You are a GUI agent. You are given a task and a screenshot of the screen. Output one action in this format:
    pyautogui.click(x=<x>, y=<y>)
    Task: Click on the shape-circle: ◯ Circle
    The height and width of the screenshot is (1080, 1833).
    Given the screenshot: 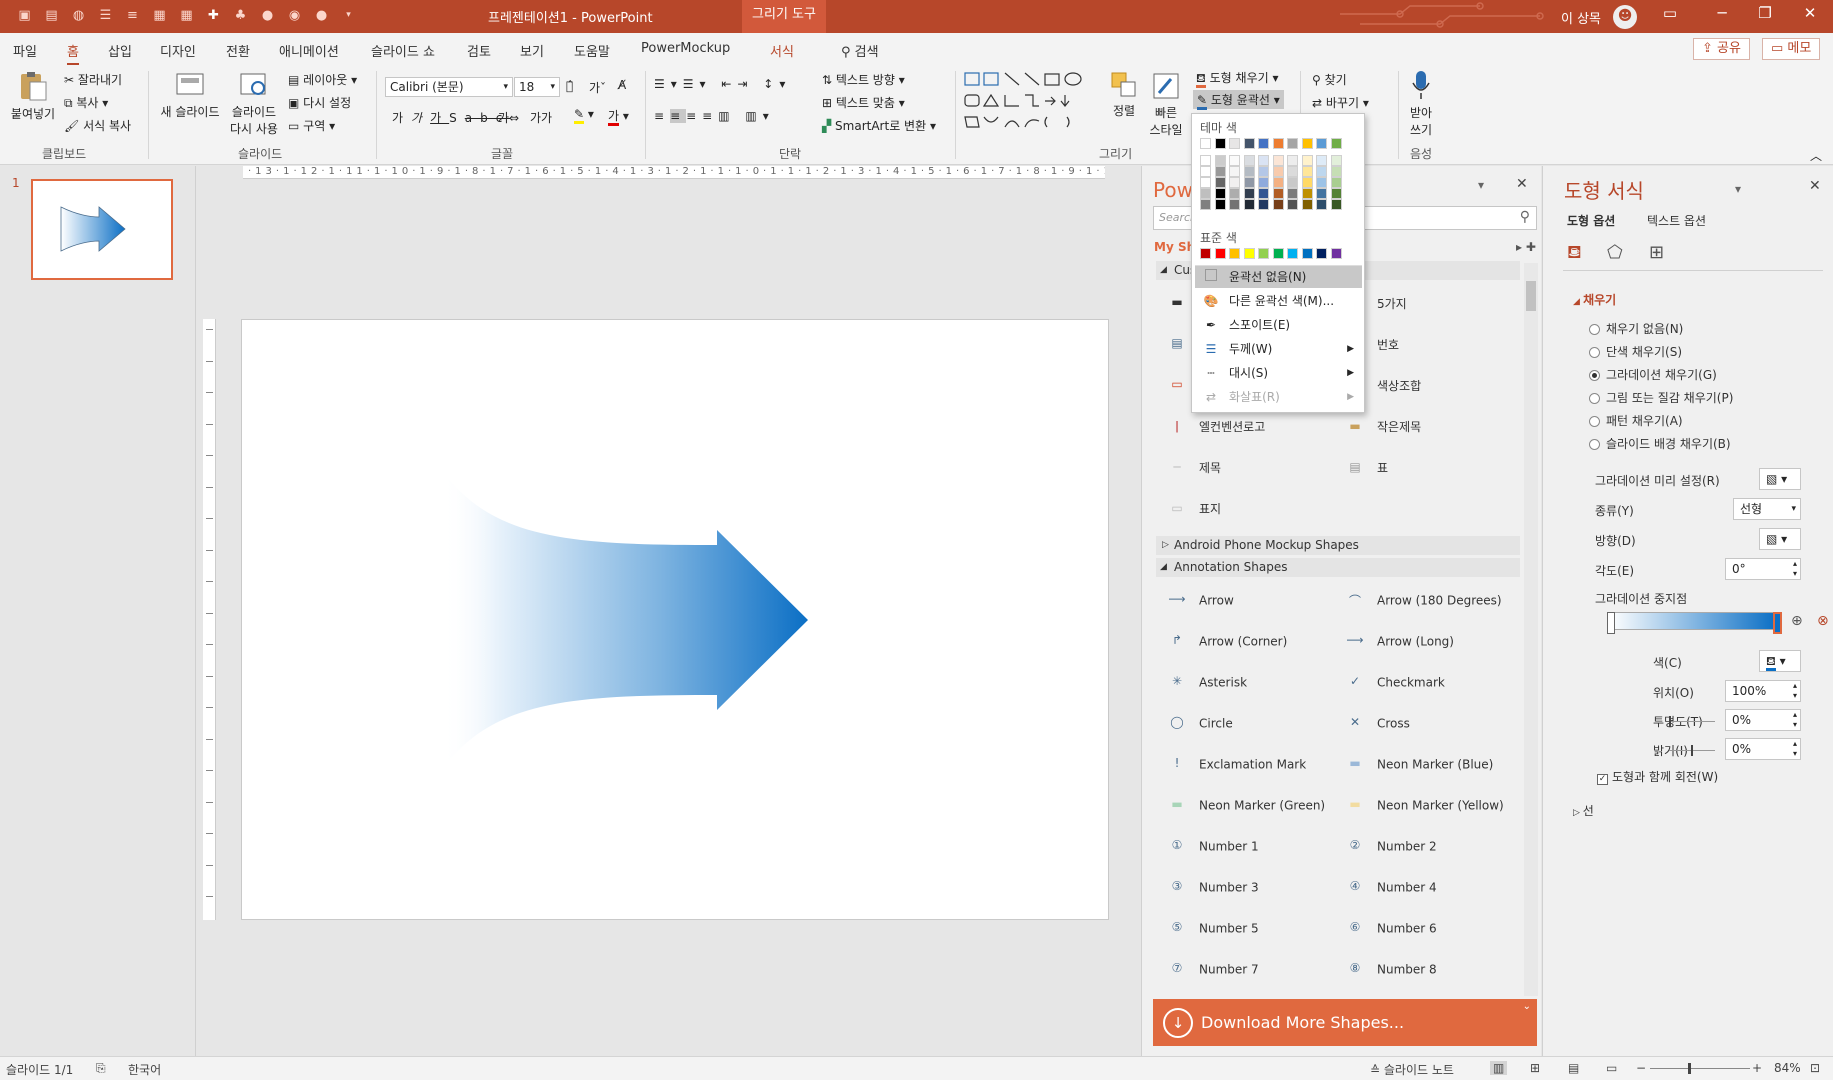 What is the action you would take?
    pyautogui.click(x=1198, y=724)
    